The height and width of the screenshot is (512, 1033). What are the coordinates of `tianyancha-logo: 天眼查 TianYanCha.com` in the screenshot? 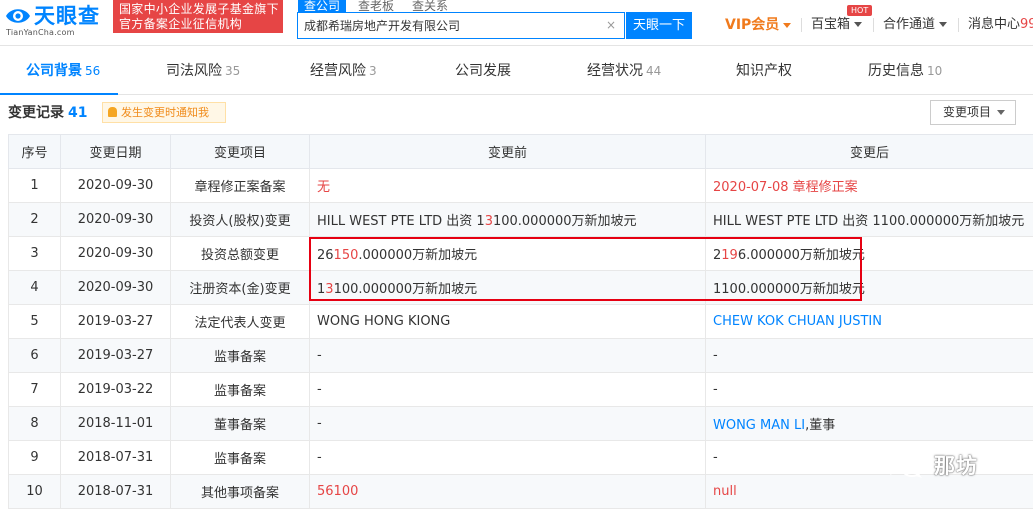 It's located at (56, 21).